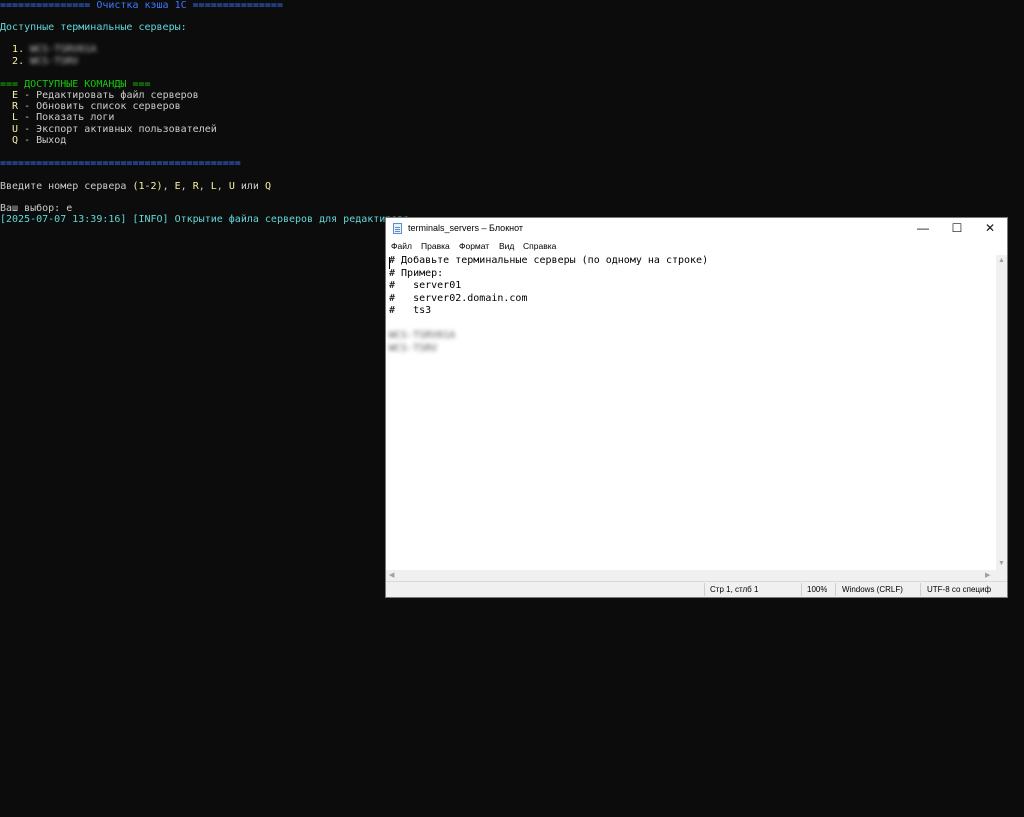 This screenshot has width=1024, height=817. What do you see at coordinates (817, 589) in the screenshot?
I see `status-zoom: 100%` at bounding box center [817, 589].